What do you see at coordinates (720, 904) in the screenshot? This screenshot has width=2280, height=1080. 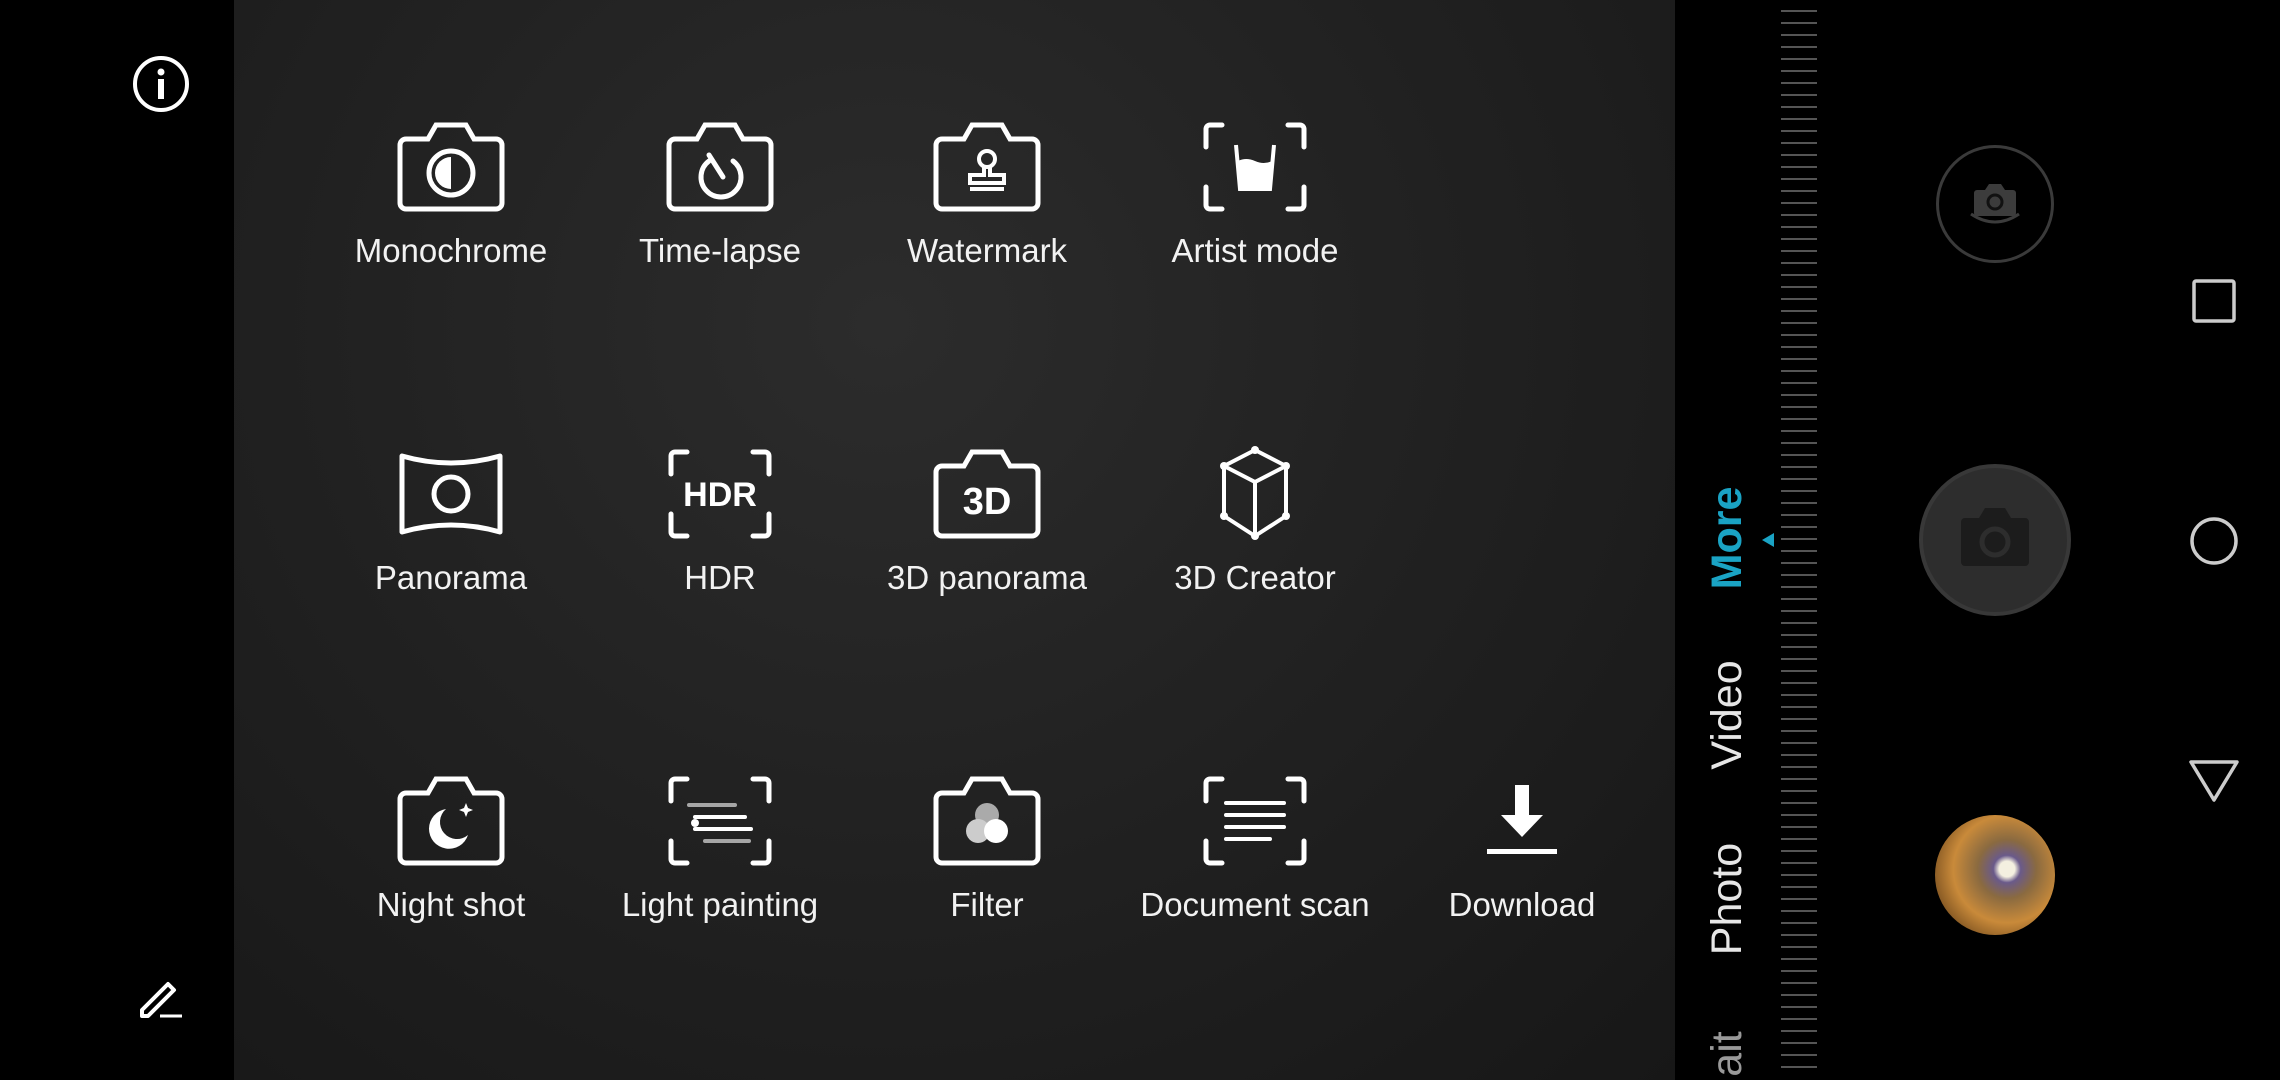 I see `mode-label: Light painting` at bounding box center [720, 904].